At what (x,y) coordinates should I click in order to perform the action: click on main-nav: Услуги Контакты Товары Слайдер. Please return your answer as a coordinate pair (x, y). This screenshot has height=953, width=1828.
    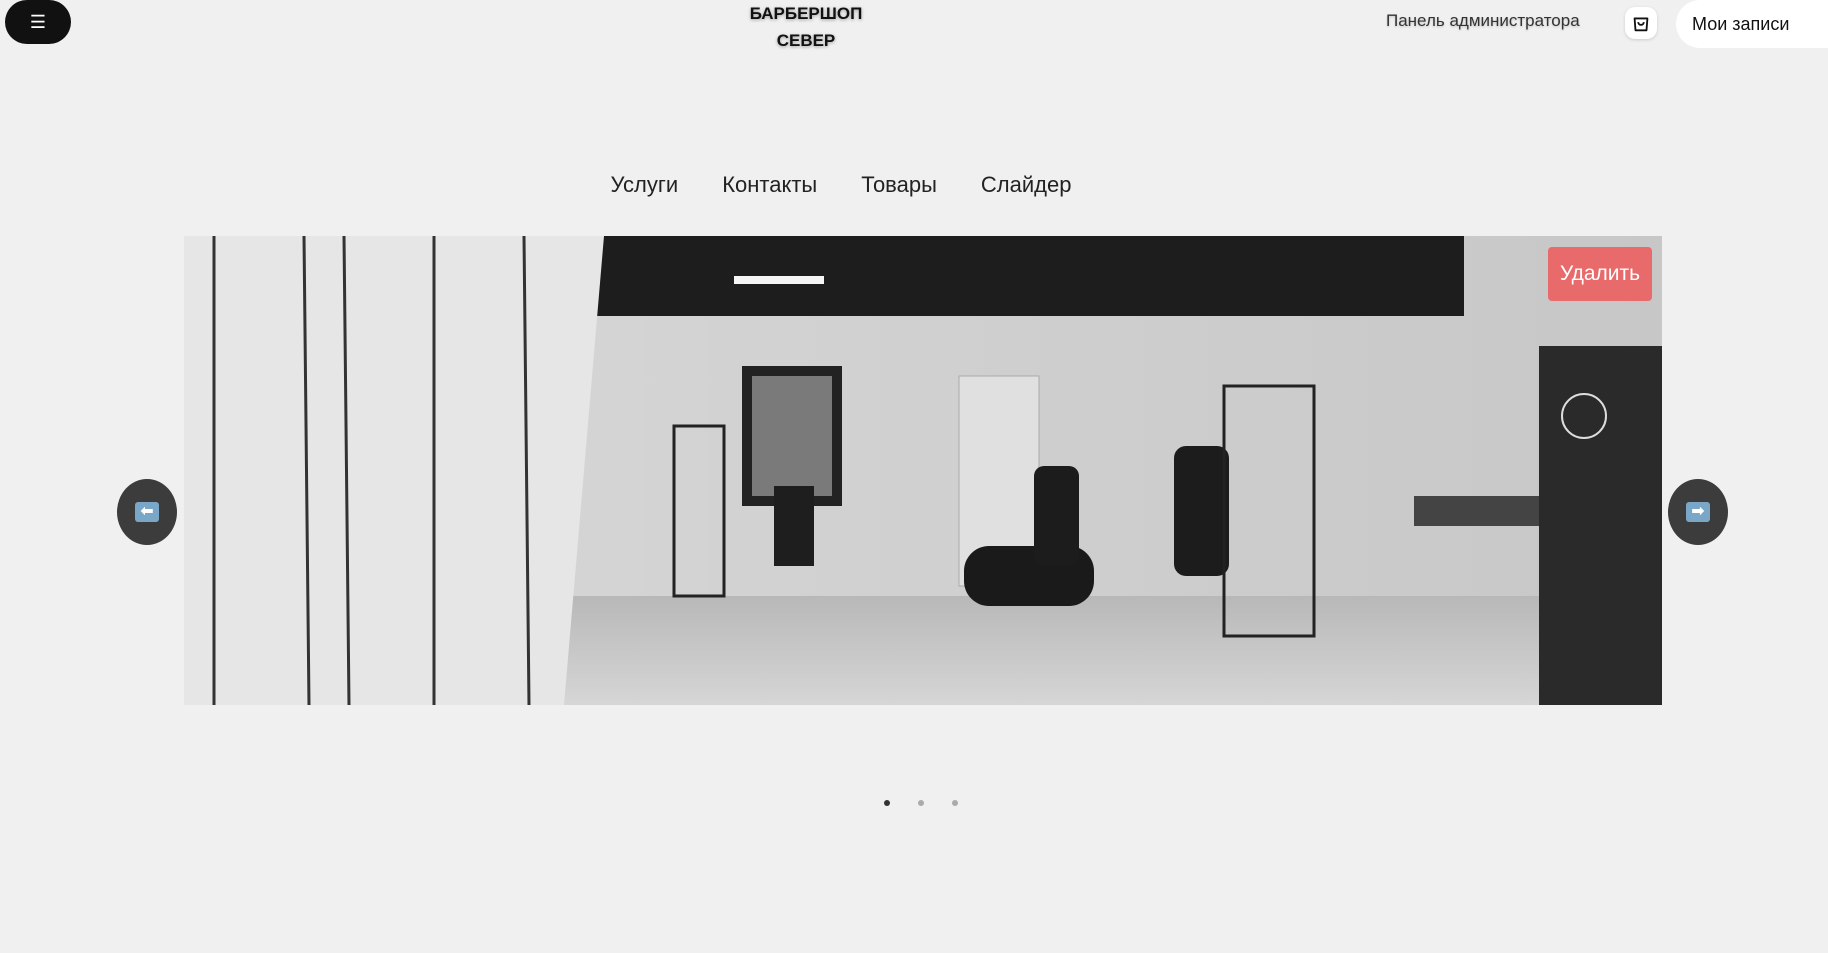
    Looking at the image, I should click on (806, 185).